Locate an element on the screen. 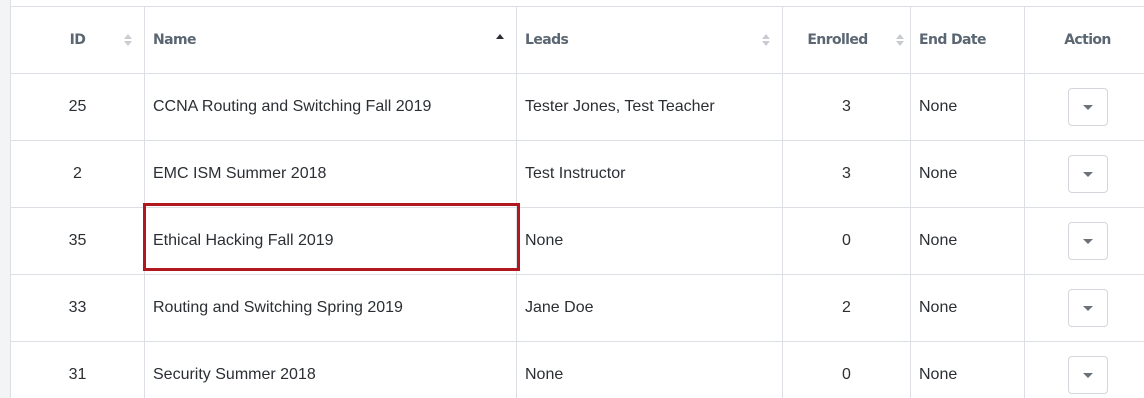 The height and width of the screenshot is (398, 1144). column-header-label: Name is located at coordinates (174, 40).